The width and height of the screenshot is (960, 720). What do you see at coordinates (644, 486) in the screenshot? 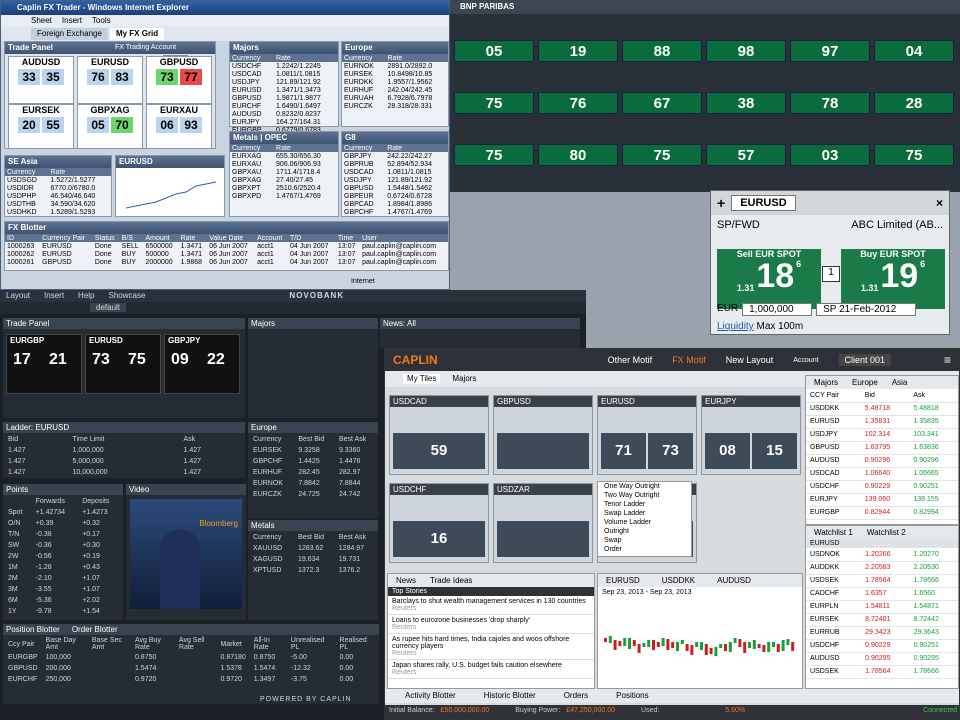
I see `deal-type-option: One Way Outright` at bounding box center [644, 486].